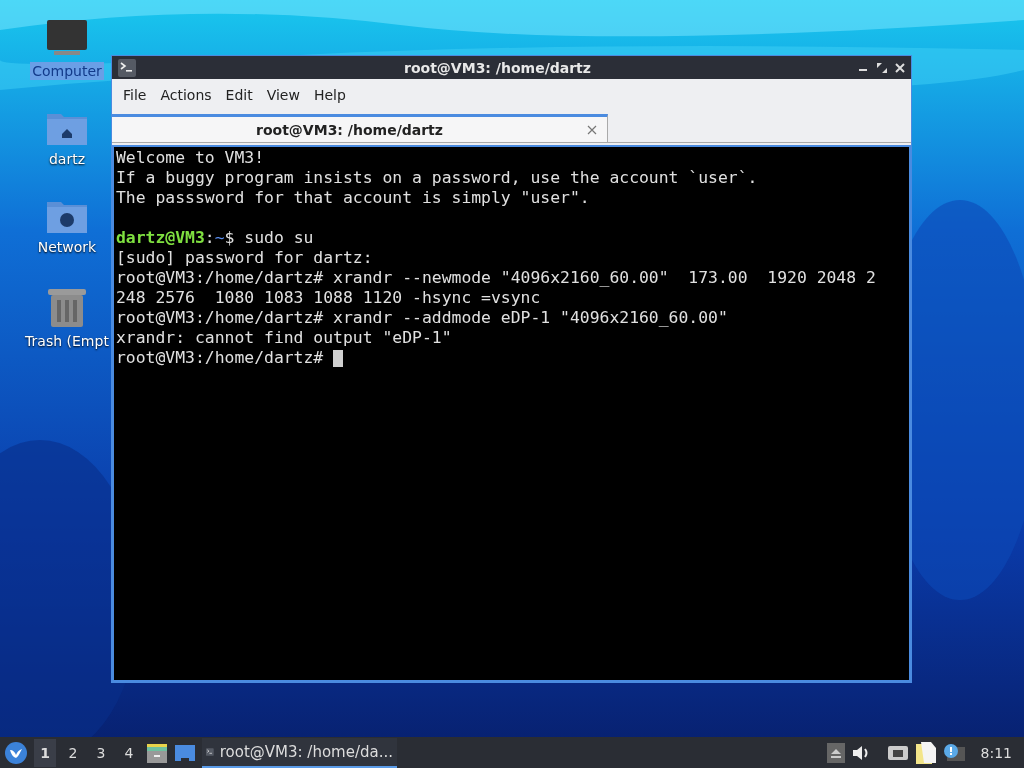 The image size is (1024, 768). I want to click on clock: 8:11, so click(996, 752).